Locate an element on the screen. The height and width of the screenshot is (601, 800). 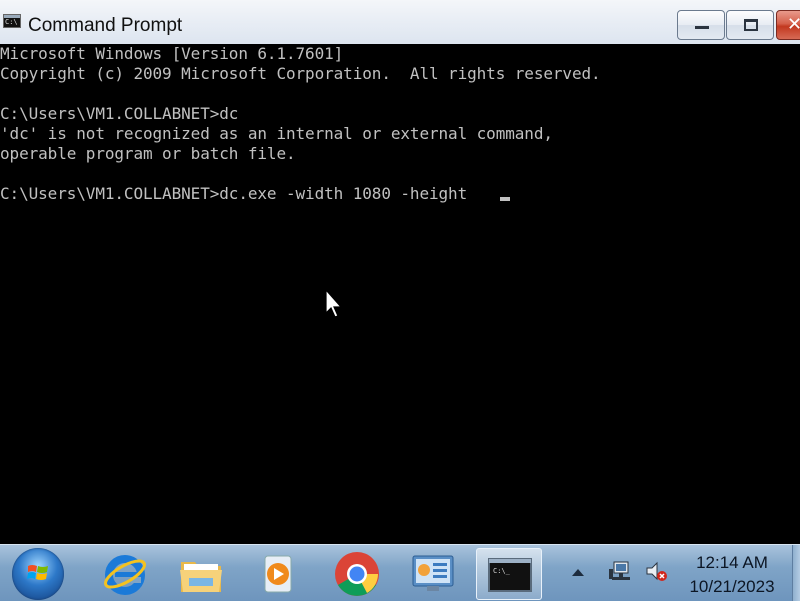
maximize-icon is located at coordinates (751, 25).